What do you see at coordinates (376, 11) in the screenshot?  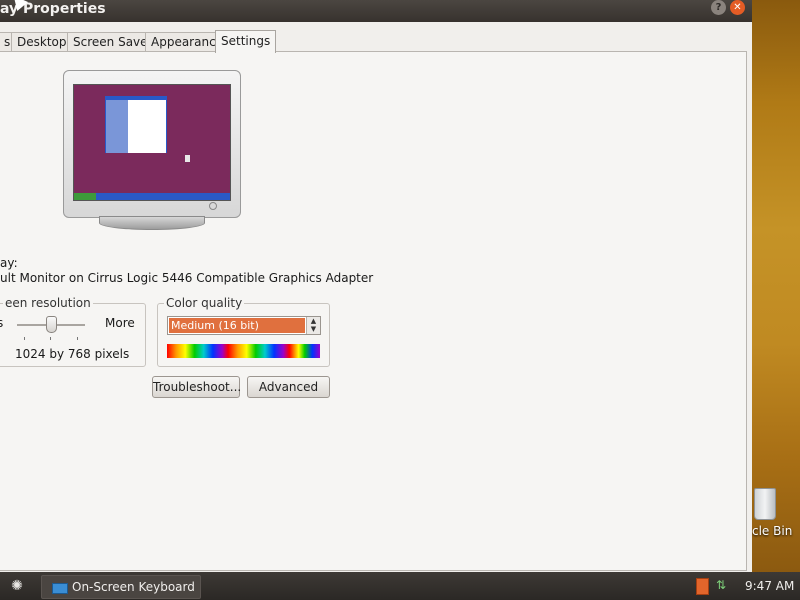 I see `title-bar: ay Properties ? ✕` at bounding box center [376, 11].